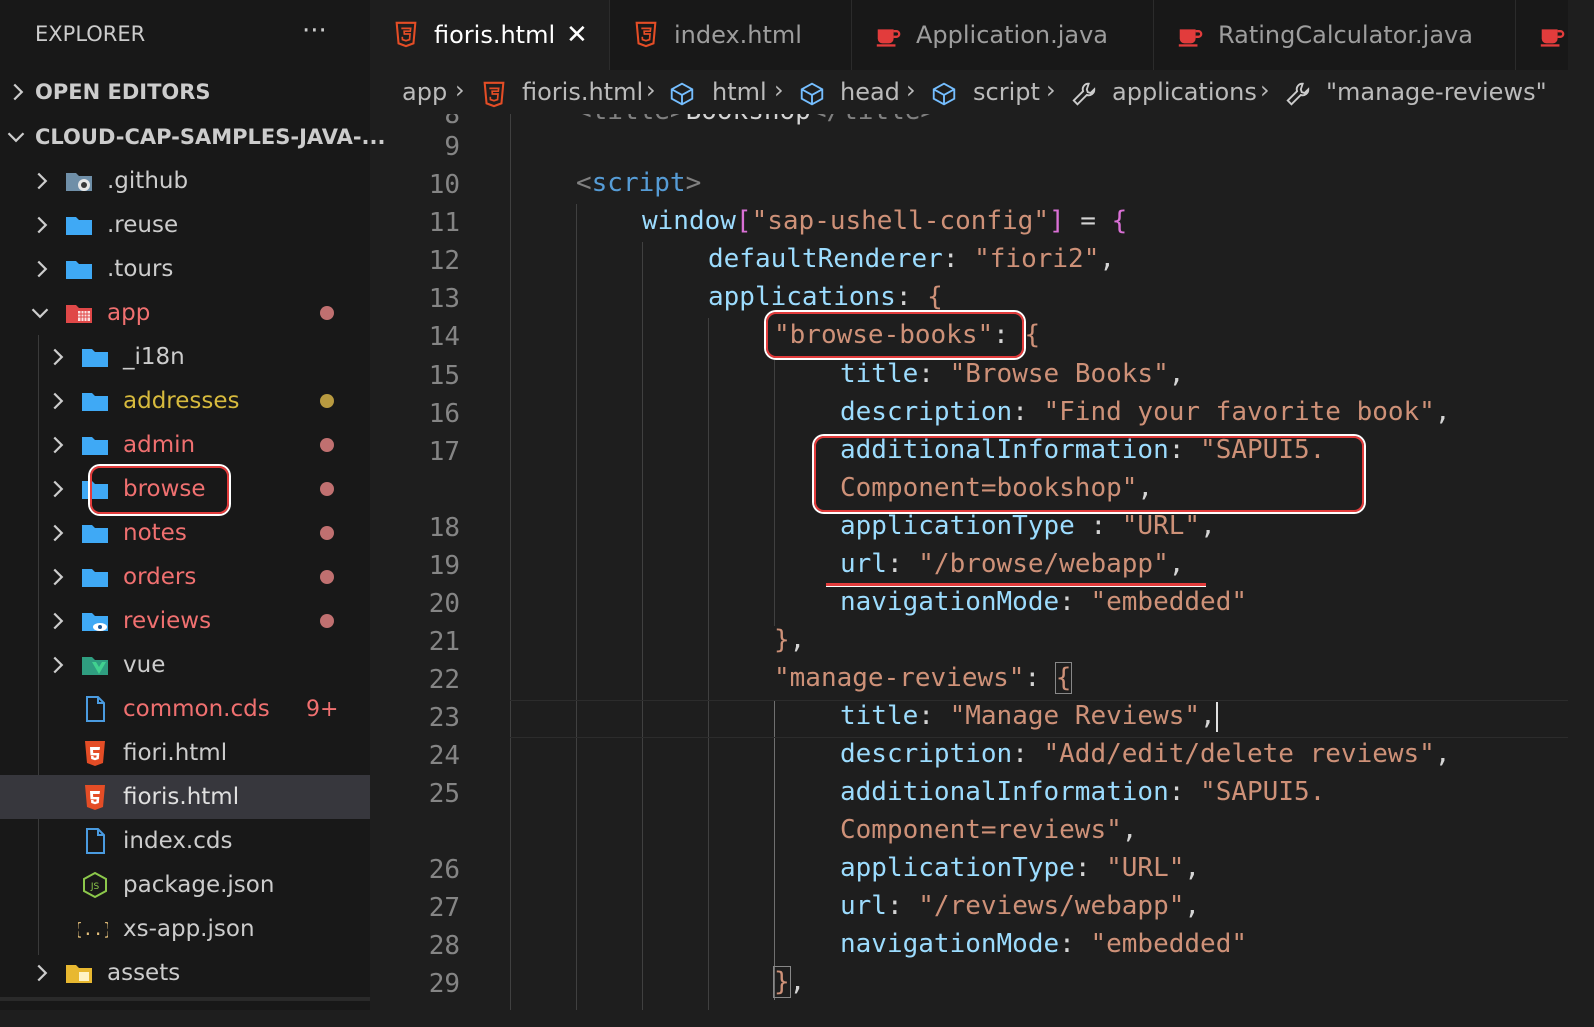  Describe the element at coordinates (95, 665) in the screenshot. I see `vue-folder-icon` at that location.